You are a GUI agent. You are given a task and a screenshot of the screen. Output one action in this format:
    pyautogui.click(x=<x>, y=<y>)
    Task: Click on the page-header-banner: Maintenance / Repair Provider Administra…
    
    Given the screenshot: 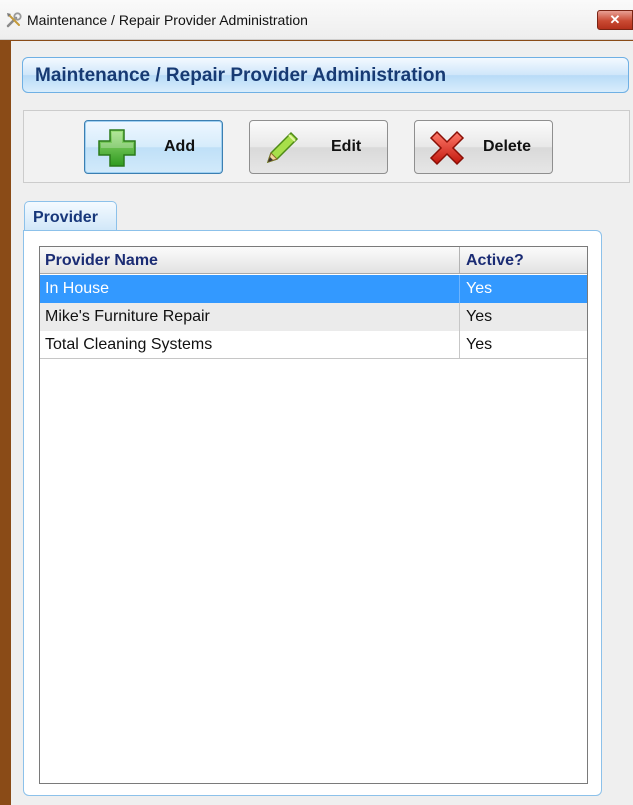 What is the action you would take?
    pyautogui.click(x=325, y=75)
    